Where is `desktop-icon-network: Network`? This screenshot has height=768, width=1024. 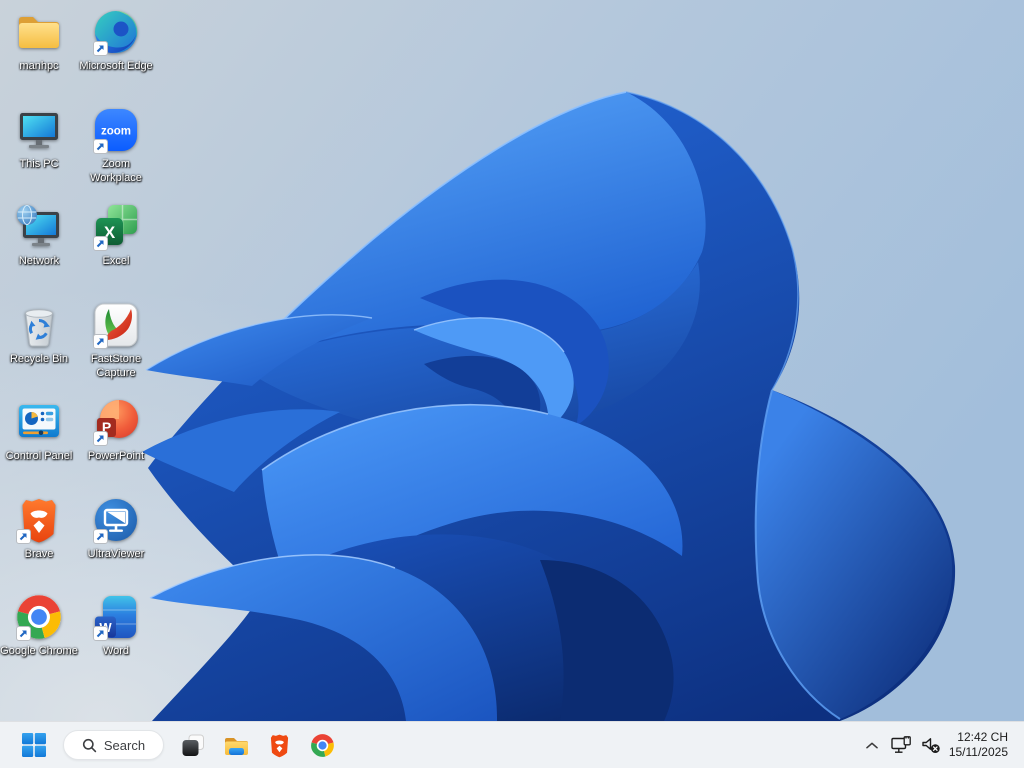 desktop-icon-network: Network is located at coordinates (39, 235).